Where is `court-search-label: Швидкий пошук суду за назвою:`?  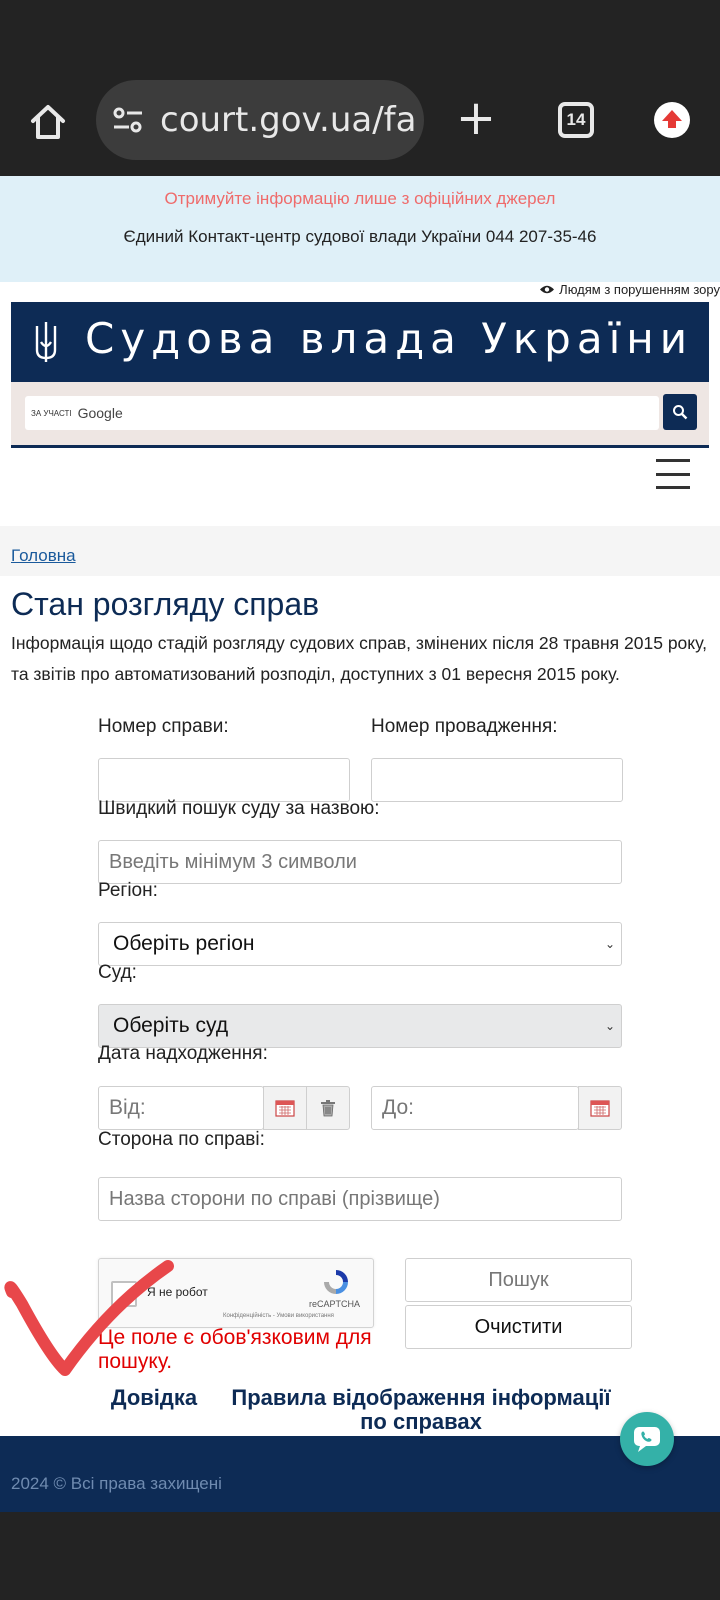 court-search-label: Швидкий пошук суду за назвою: is located at coordinates (239, 808).